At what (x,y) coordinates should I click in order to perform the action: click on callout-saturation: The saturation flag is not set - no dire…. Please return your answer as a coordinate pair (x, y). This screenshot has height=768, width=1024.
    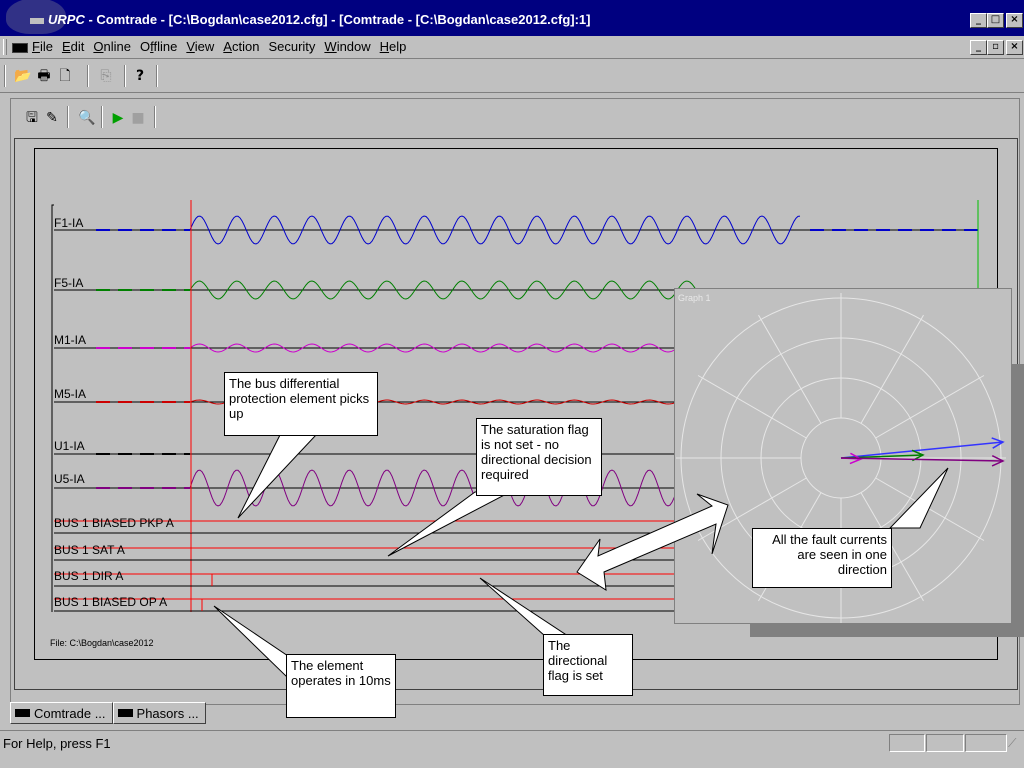
    Looking at the image, I should click on (539, 457).